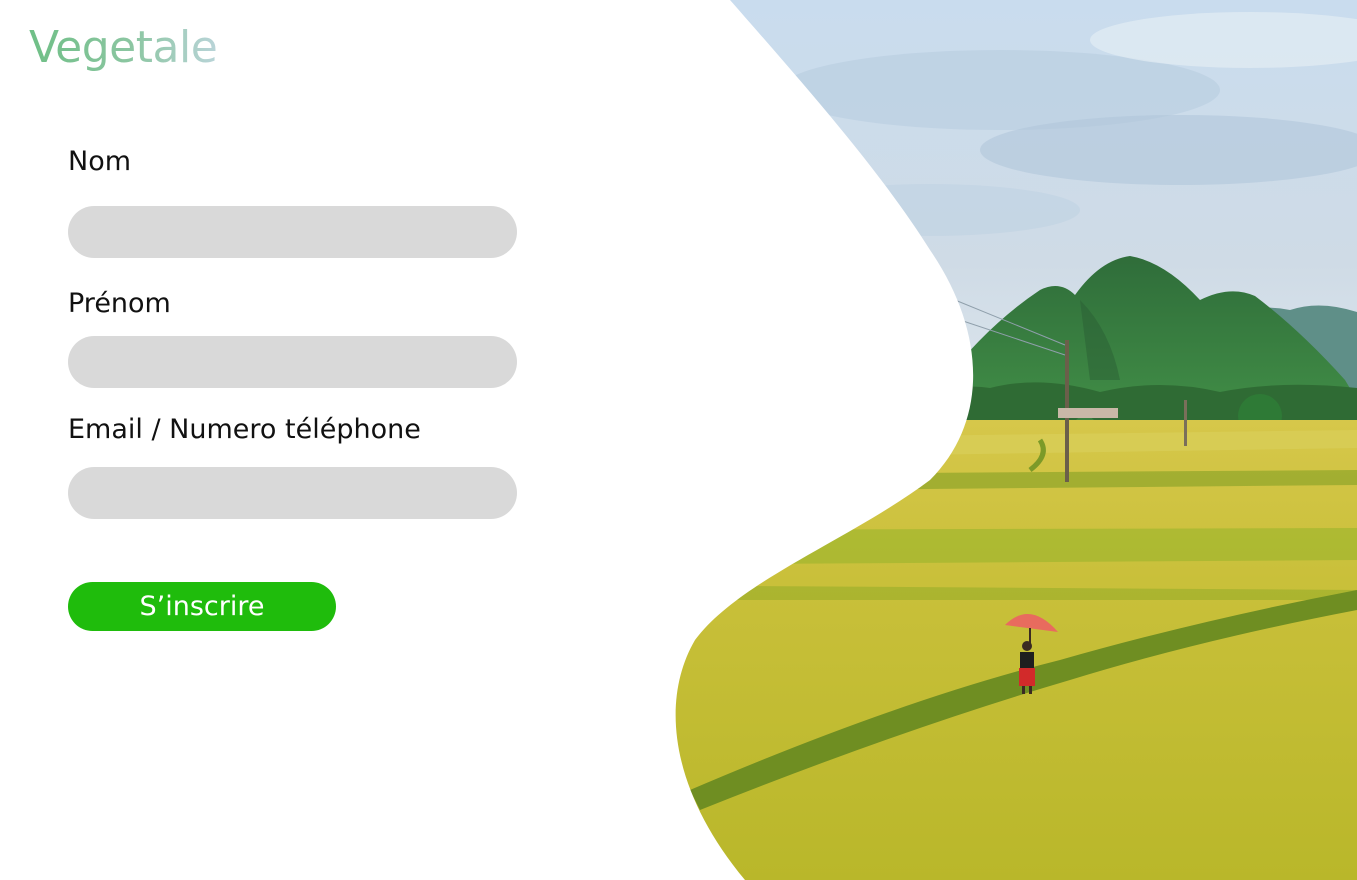  Describe the element at coordinates (244, 429) in the screenshot. I see `email-phone-label: Email / Numero téléphone` at that location.